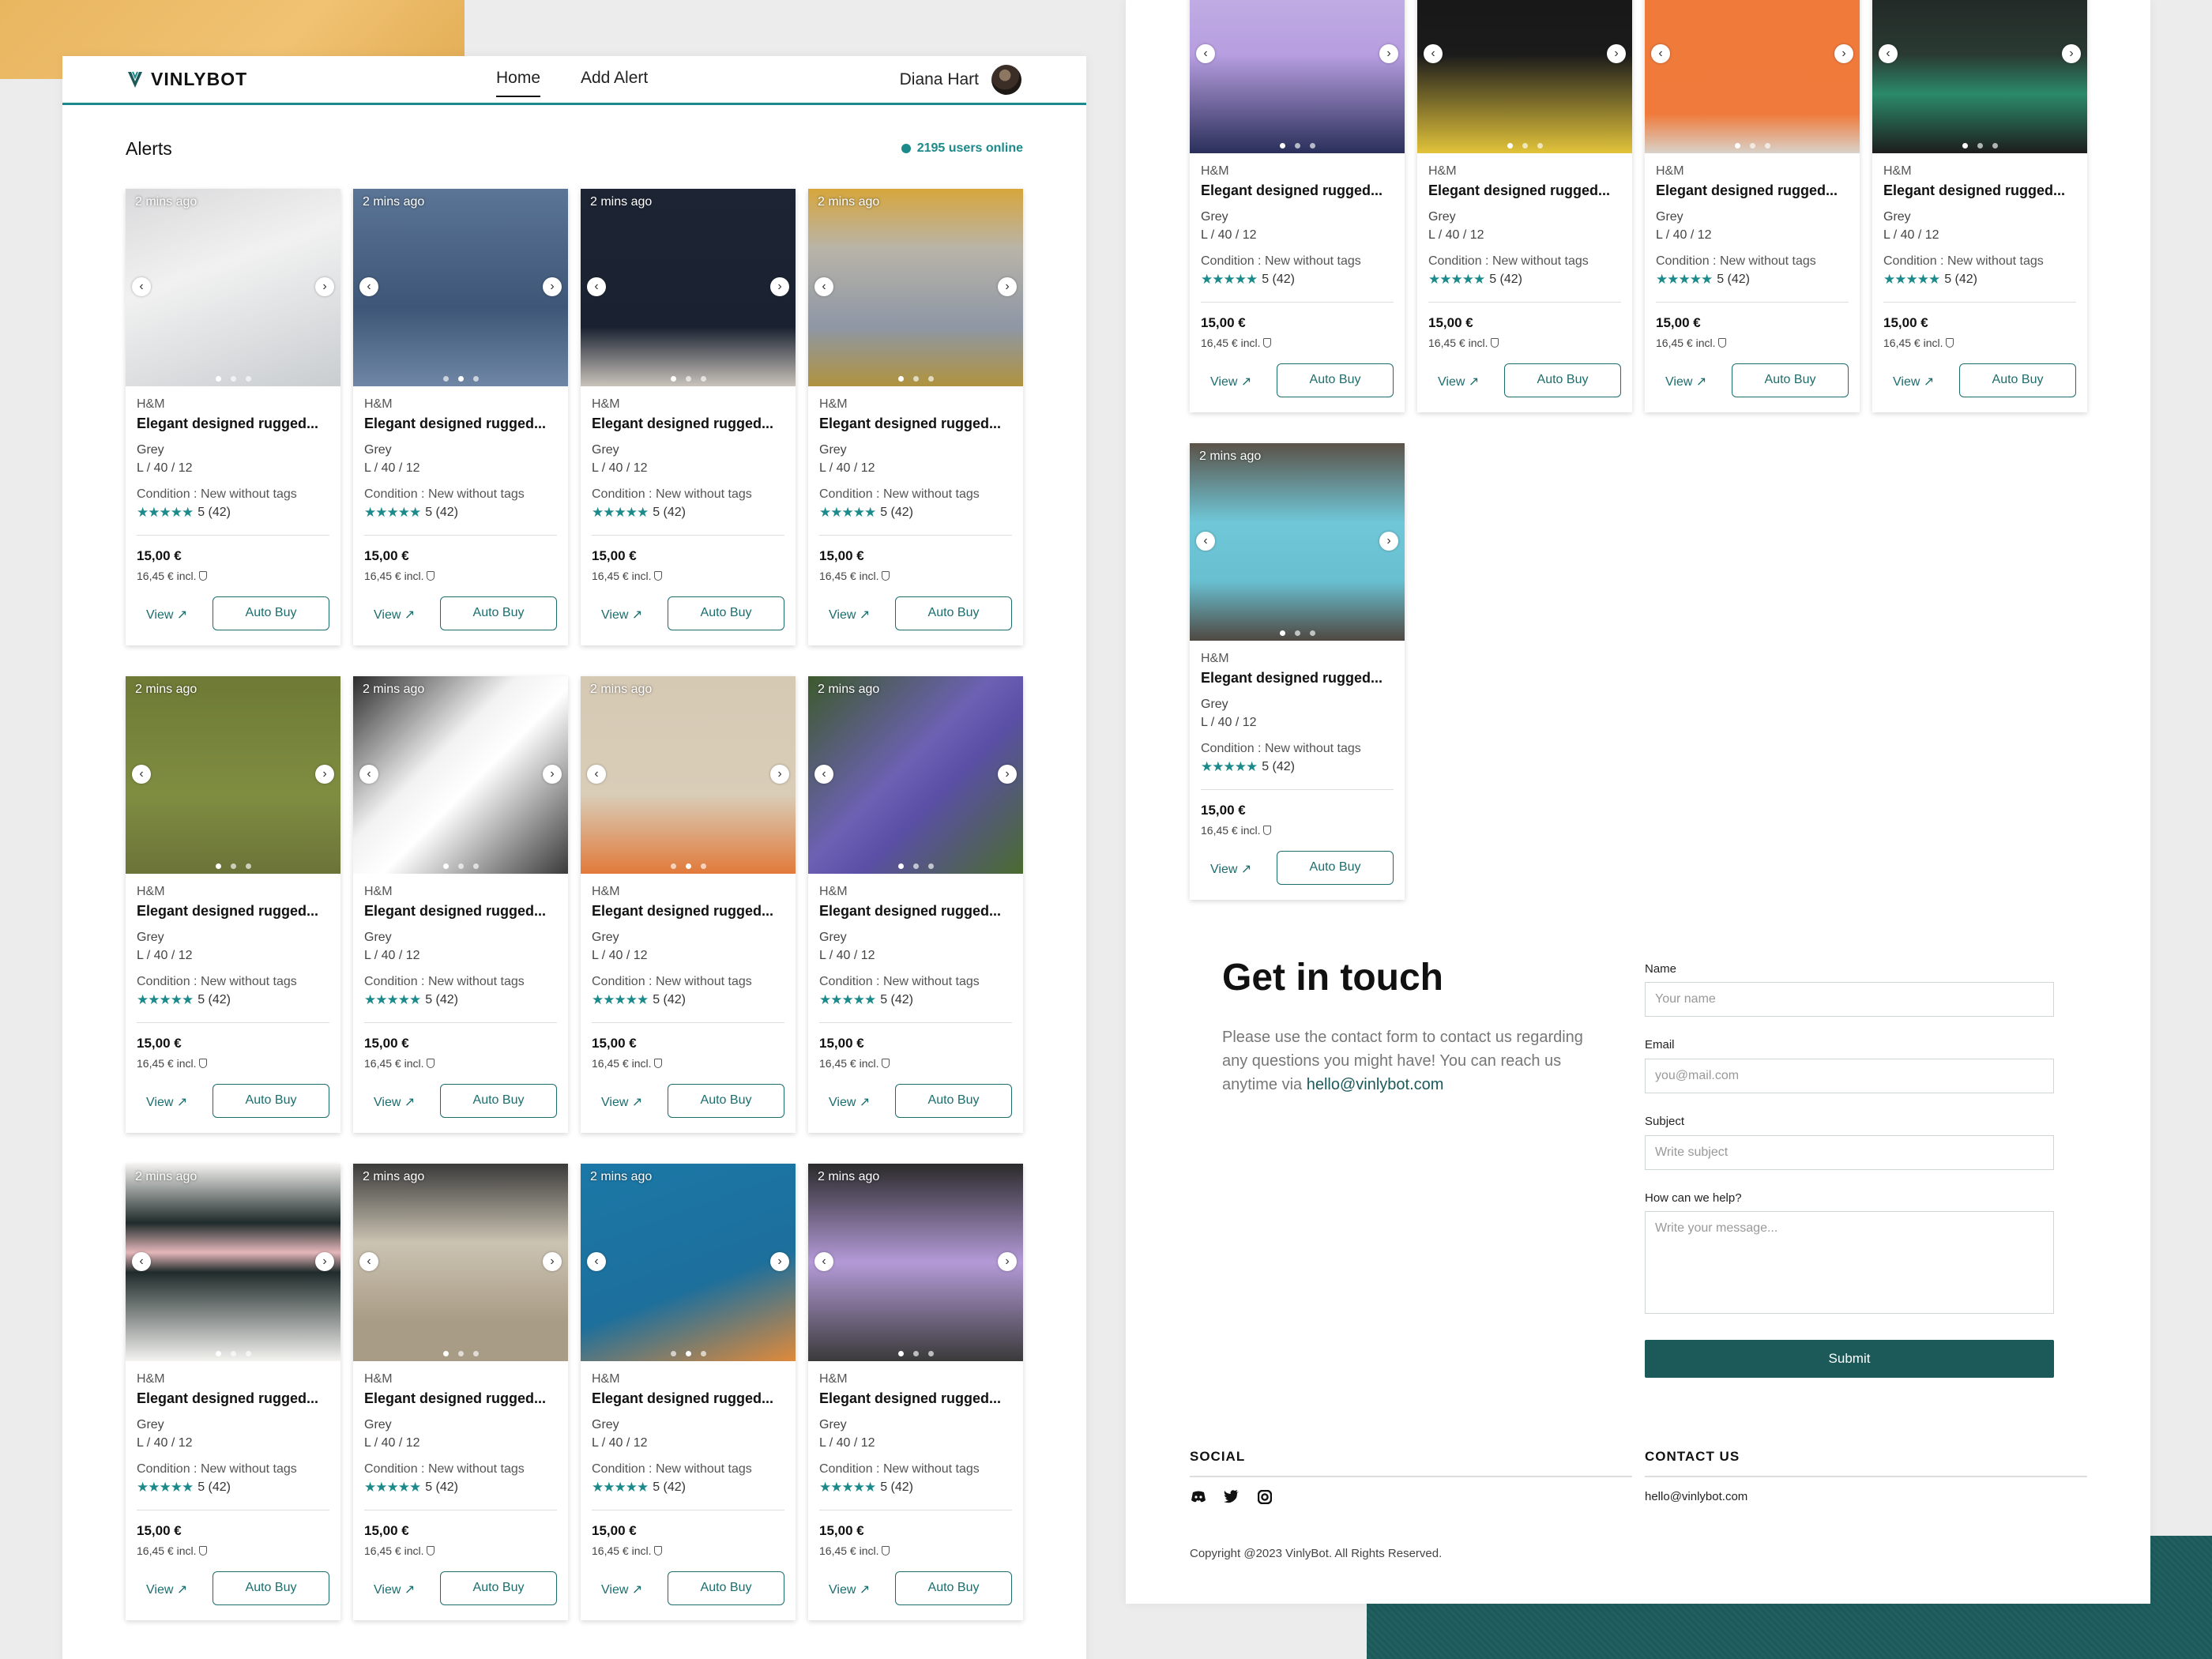  Describe the element at coordinates (615, 78) in the screenshot. I see `nav-add-alert: Add Alert` at that location.